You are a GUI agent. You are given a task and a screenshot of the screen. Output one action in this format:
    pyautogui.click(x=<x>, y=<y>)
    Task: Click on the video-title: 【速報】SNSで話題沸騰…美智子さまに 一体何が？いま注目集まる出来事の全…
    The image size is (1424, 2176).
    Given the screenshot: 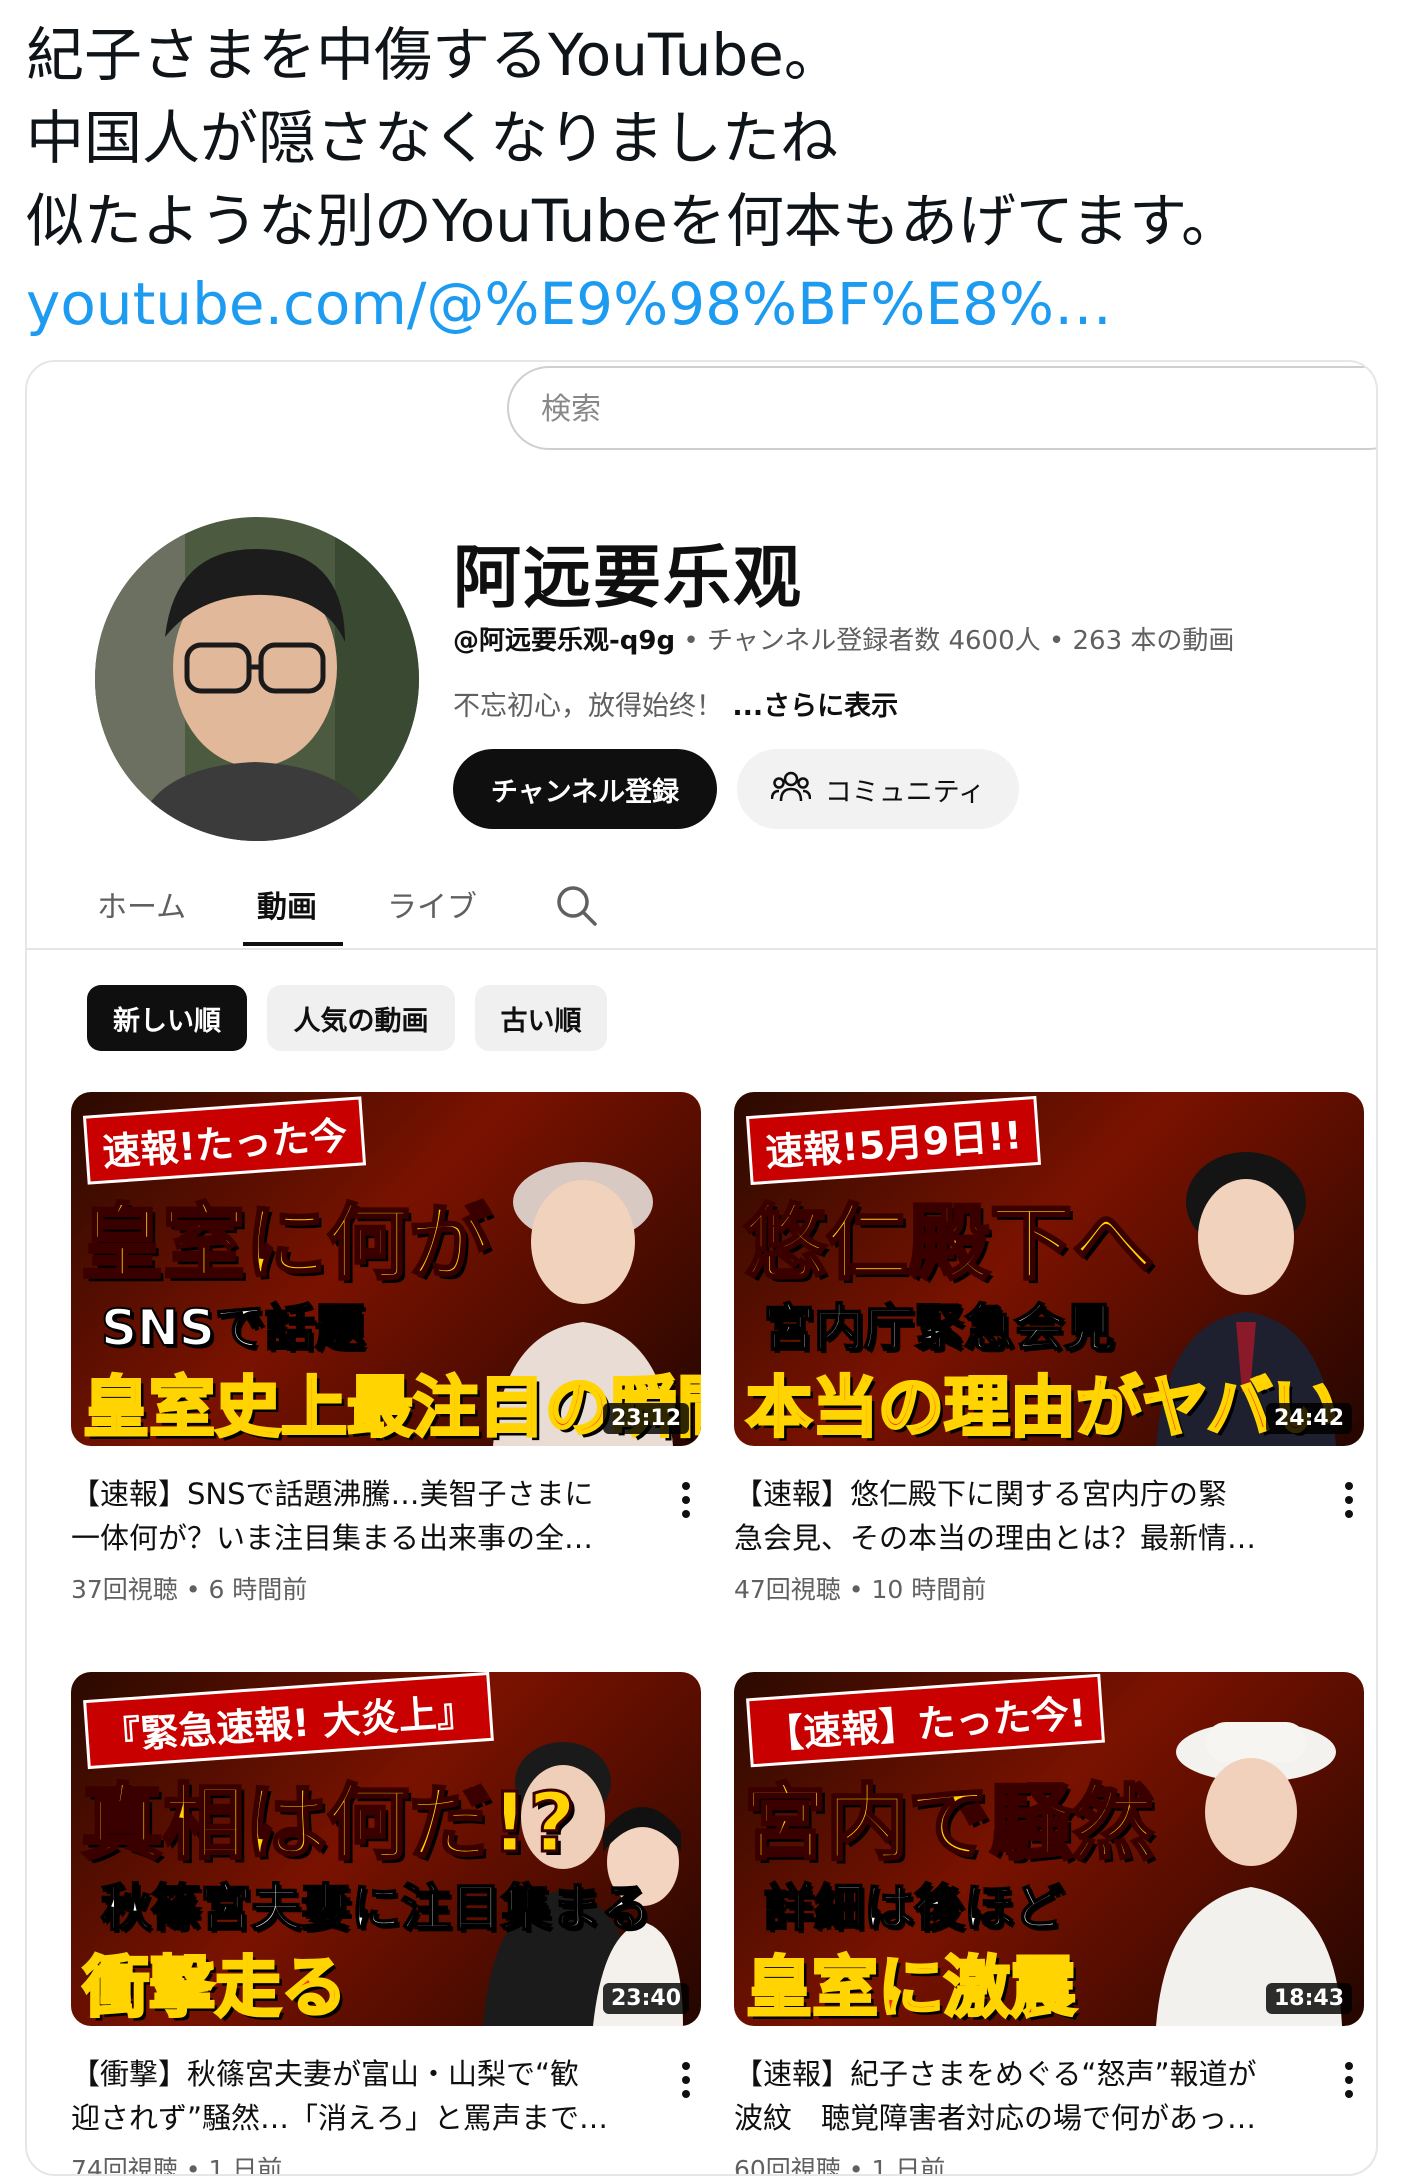 What is the action you would take?
    pyautogui.click(x=351, y=1516)
    